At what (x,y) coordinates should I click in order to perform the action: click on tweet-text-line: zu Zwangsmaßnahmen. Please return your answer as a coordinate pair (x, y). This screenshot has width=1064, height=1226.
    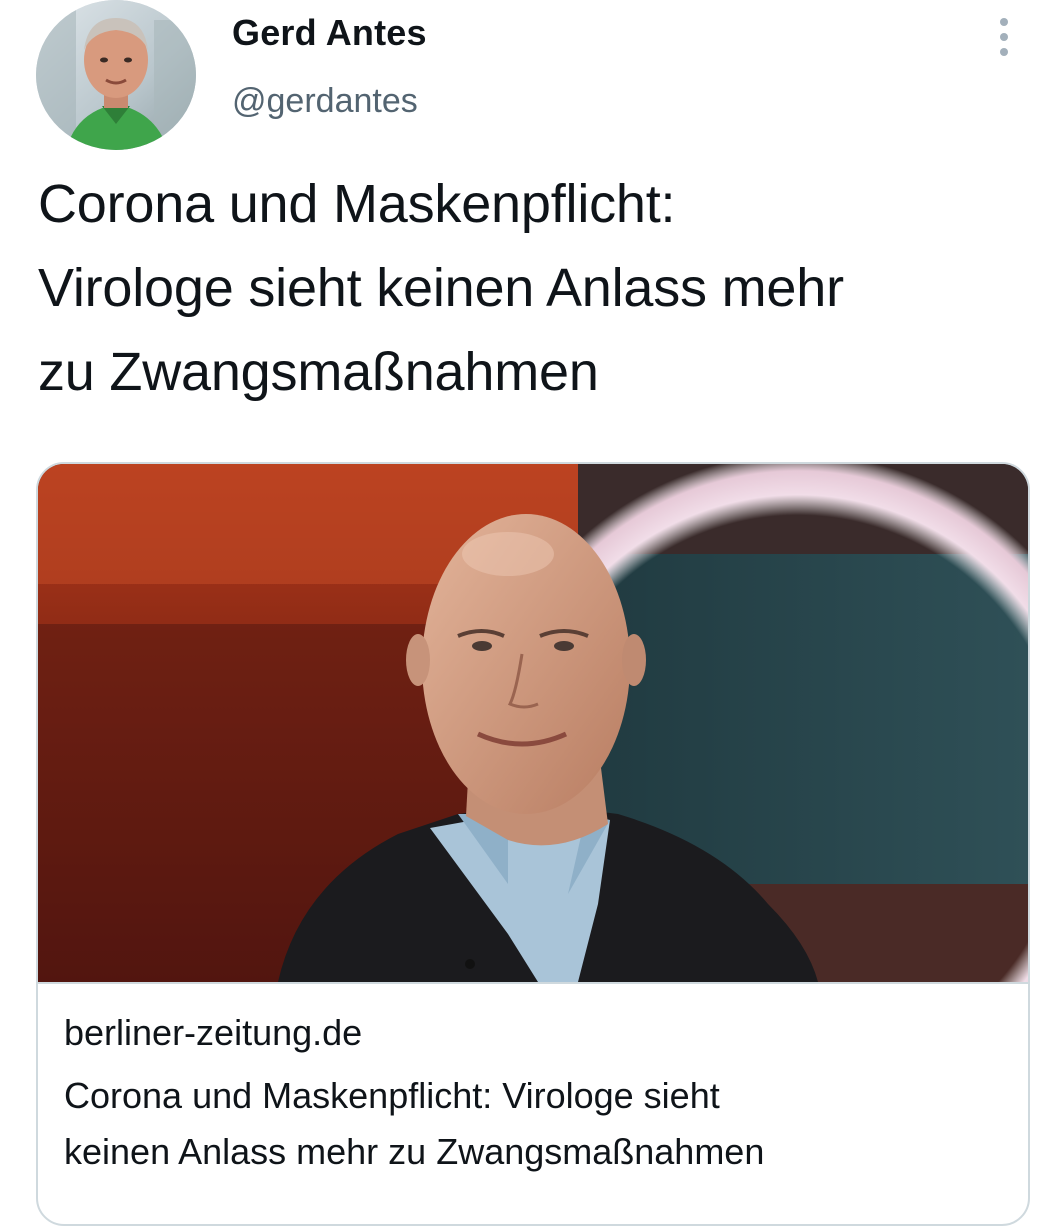
    Looking at the image, I should click on (318, 372).